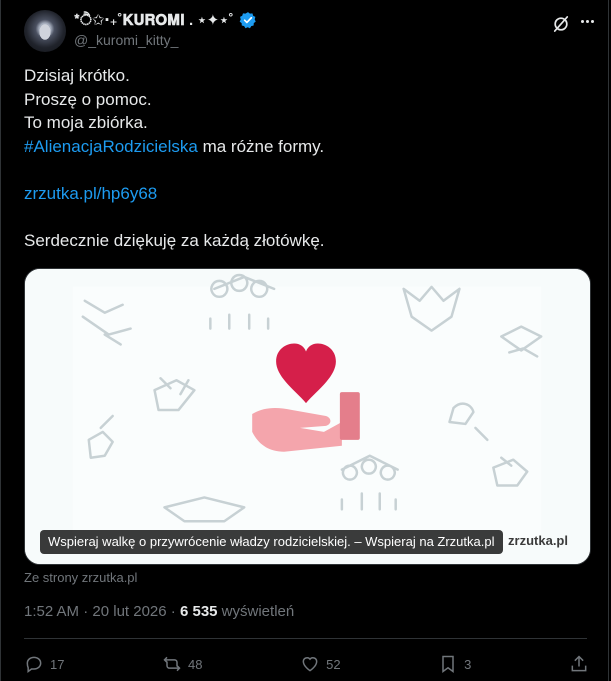 The height and width of the screenshot is (681, 611). I want to click on repost-icon, so click(172, 664).